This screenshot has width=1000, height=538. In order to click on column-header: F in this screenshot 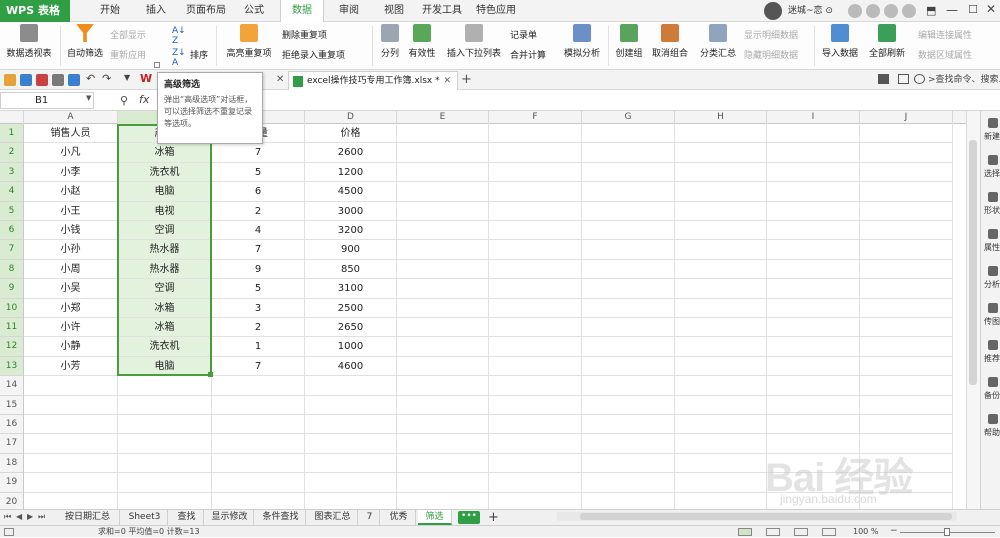, I will do `click(535, 117)`.